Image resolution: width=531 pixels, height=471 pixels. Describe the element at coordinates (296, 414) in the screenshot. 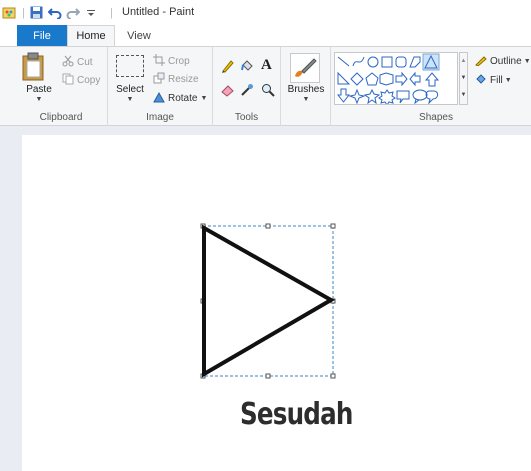

I see `canvas-caption: Sesudah` at that location.